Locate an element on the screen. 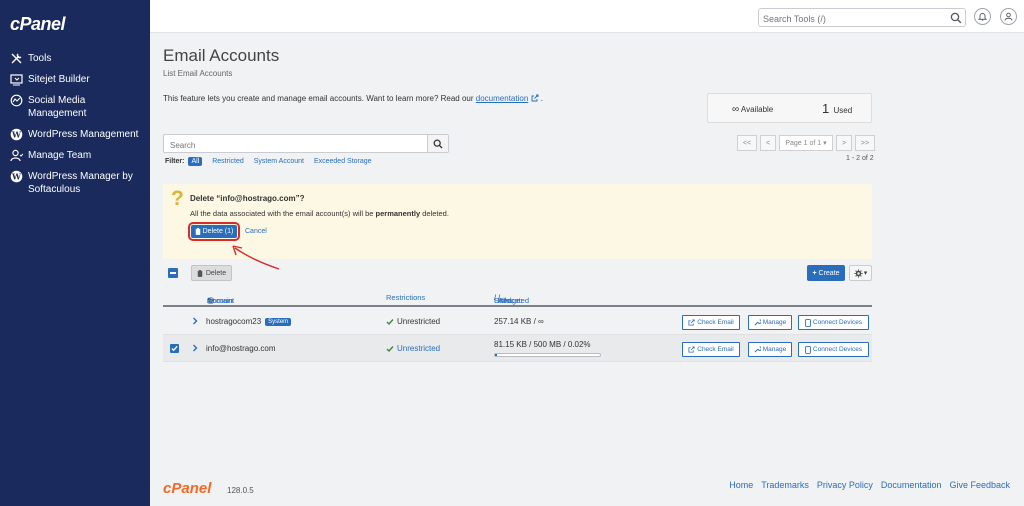 The height and width of the screenshot is (506, 1024). gear-icon is located at coordinates (858, 273).